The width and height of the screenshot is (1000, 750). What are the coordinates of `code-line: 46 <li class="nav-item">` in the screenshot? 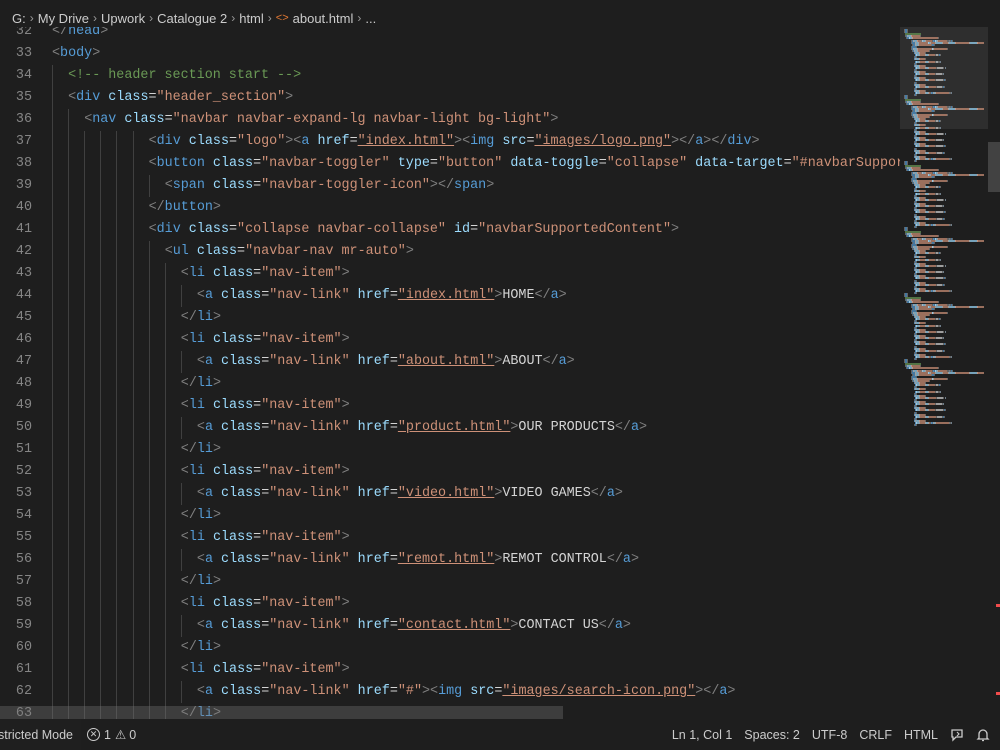 It's located at (450, 340).